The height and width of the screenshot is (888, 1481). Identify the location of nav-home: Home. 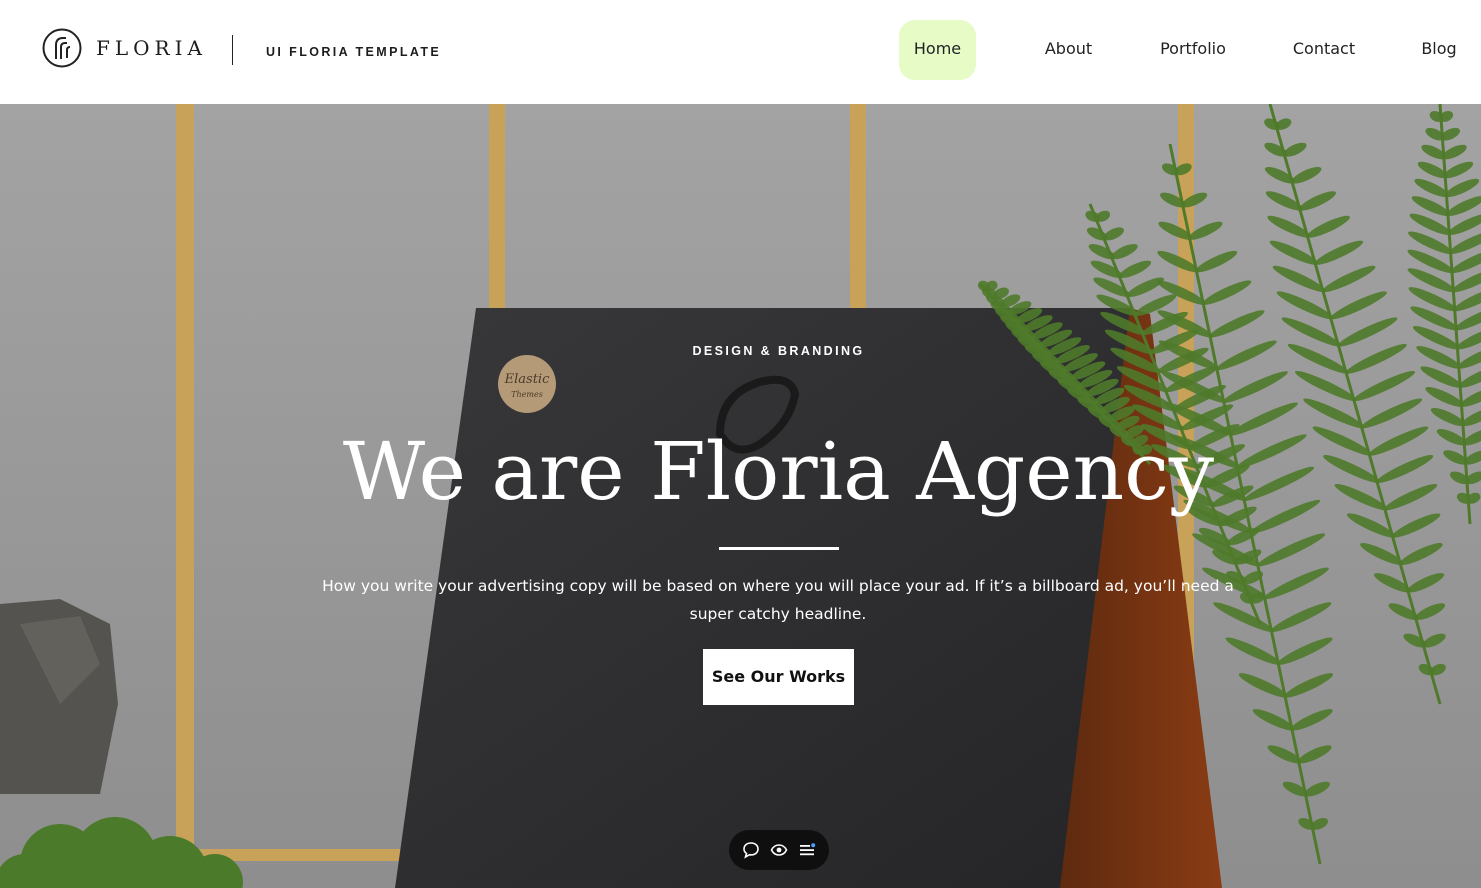
(937, 50).